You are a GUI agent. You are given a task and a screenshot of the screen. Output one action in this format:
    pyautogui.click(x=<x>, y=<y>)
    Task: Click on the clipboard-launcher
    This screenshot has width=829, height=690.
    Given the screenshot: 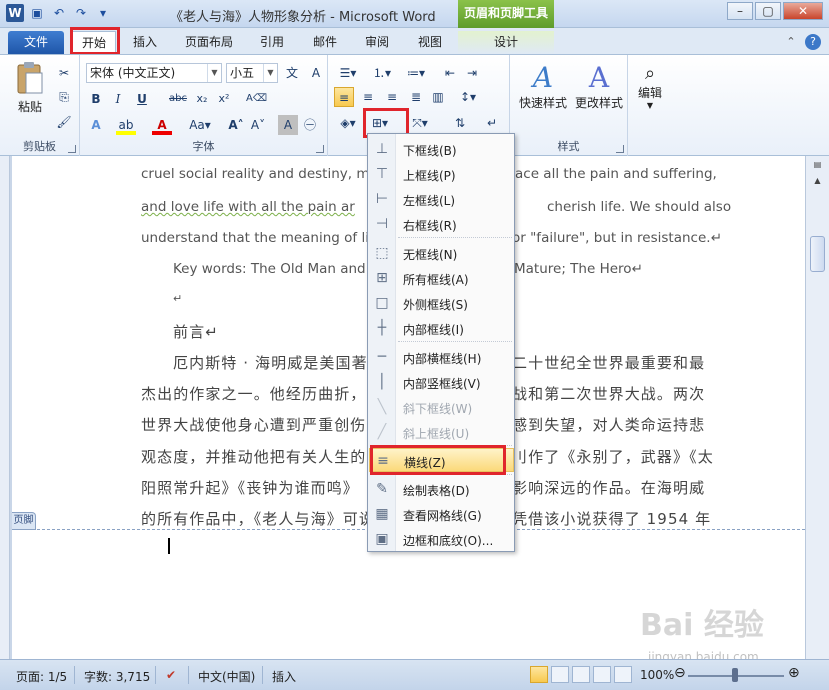 What is the action you would take?
    pyautogui.click(x=72, y=149)
    